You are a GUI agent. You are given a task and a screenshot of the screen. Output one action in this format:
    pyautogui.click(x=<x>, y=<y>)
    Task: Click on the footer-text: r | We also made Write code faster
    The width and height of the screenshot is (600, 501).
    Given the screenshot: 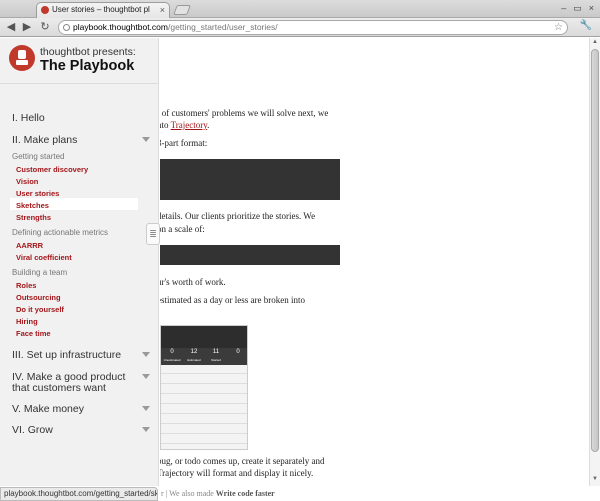 What is the action you would take?
    pyautogui.click(x=218, y=493)
    